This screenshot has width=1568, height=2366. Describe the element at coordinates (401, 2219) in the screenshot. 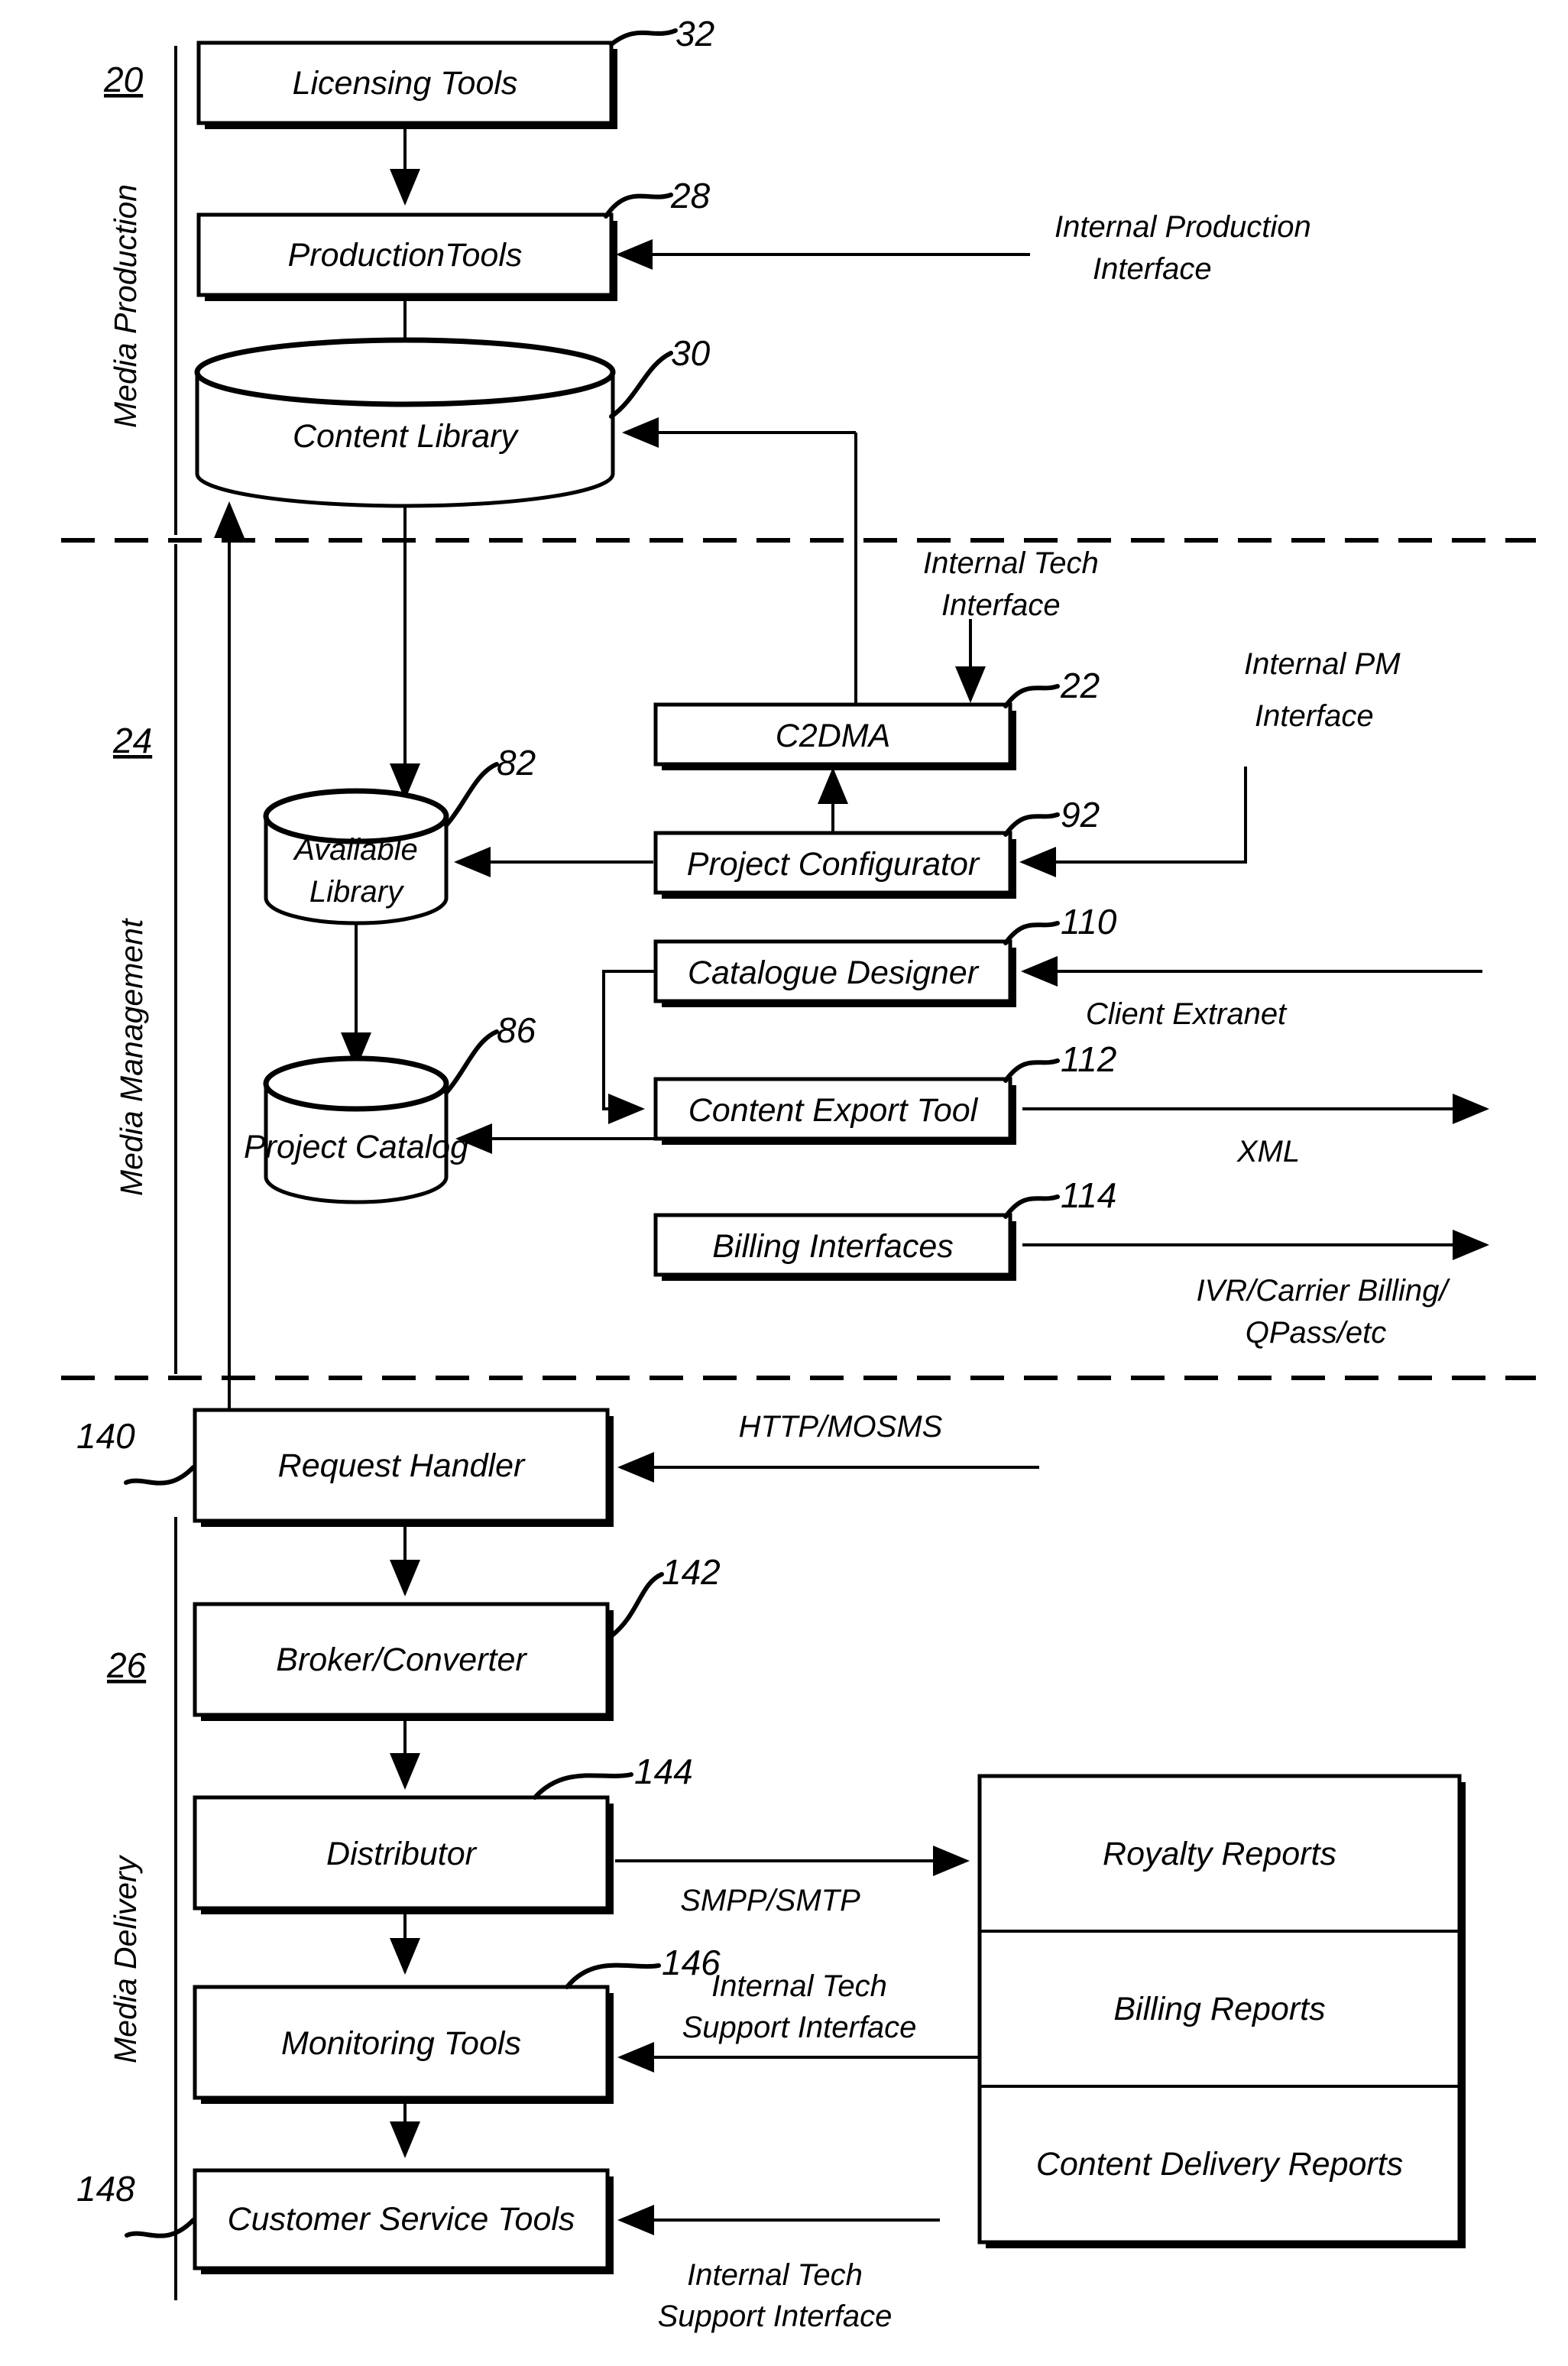

I see `customer-service-tools-label: Customer Service Tools` at that location.